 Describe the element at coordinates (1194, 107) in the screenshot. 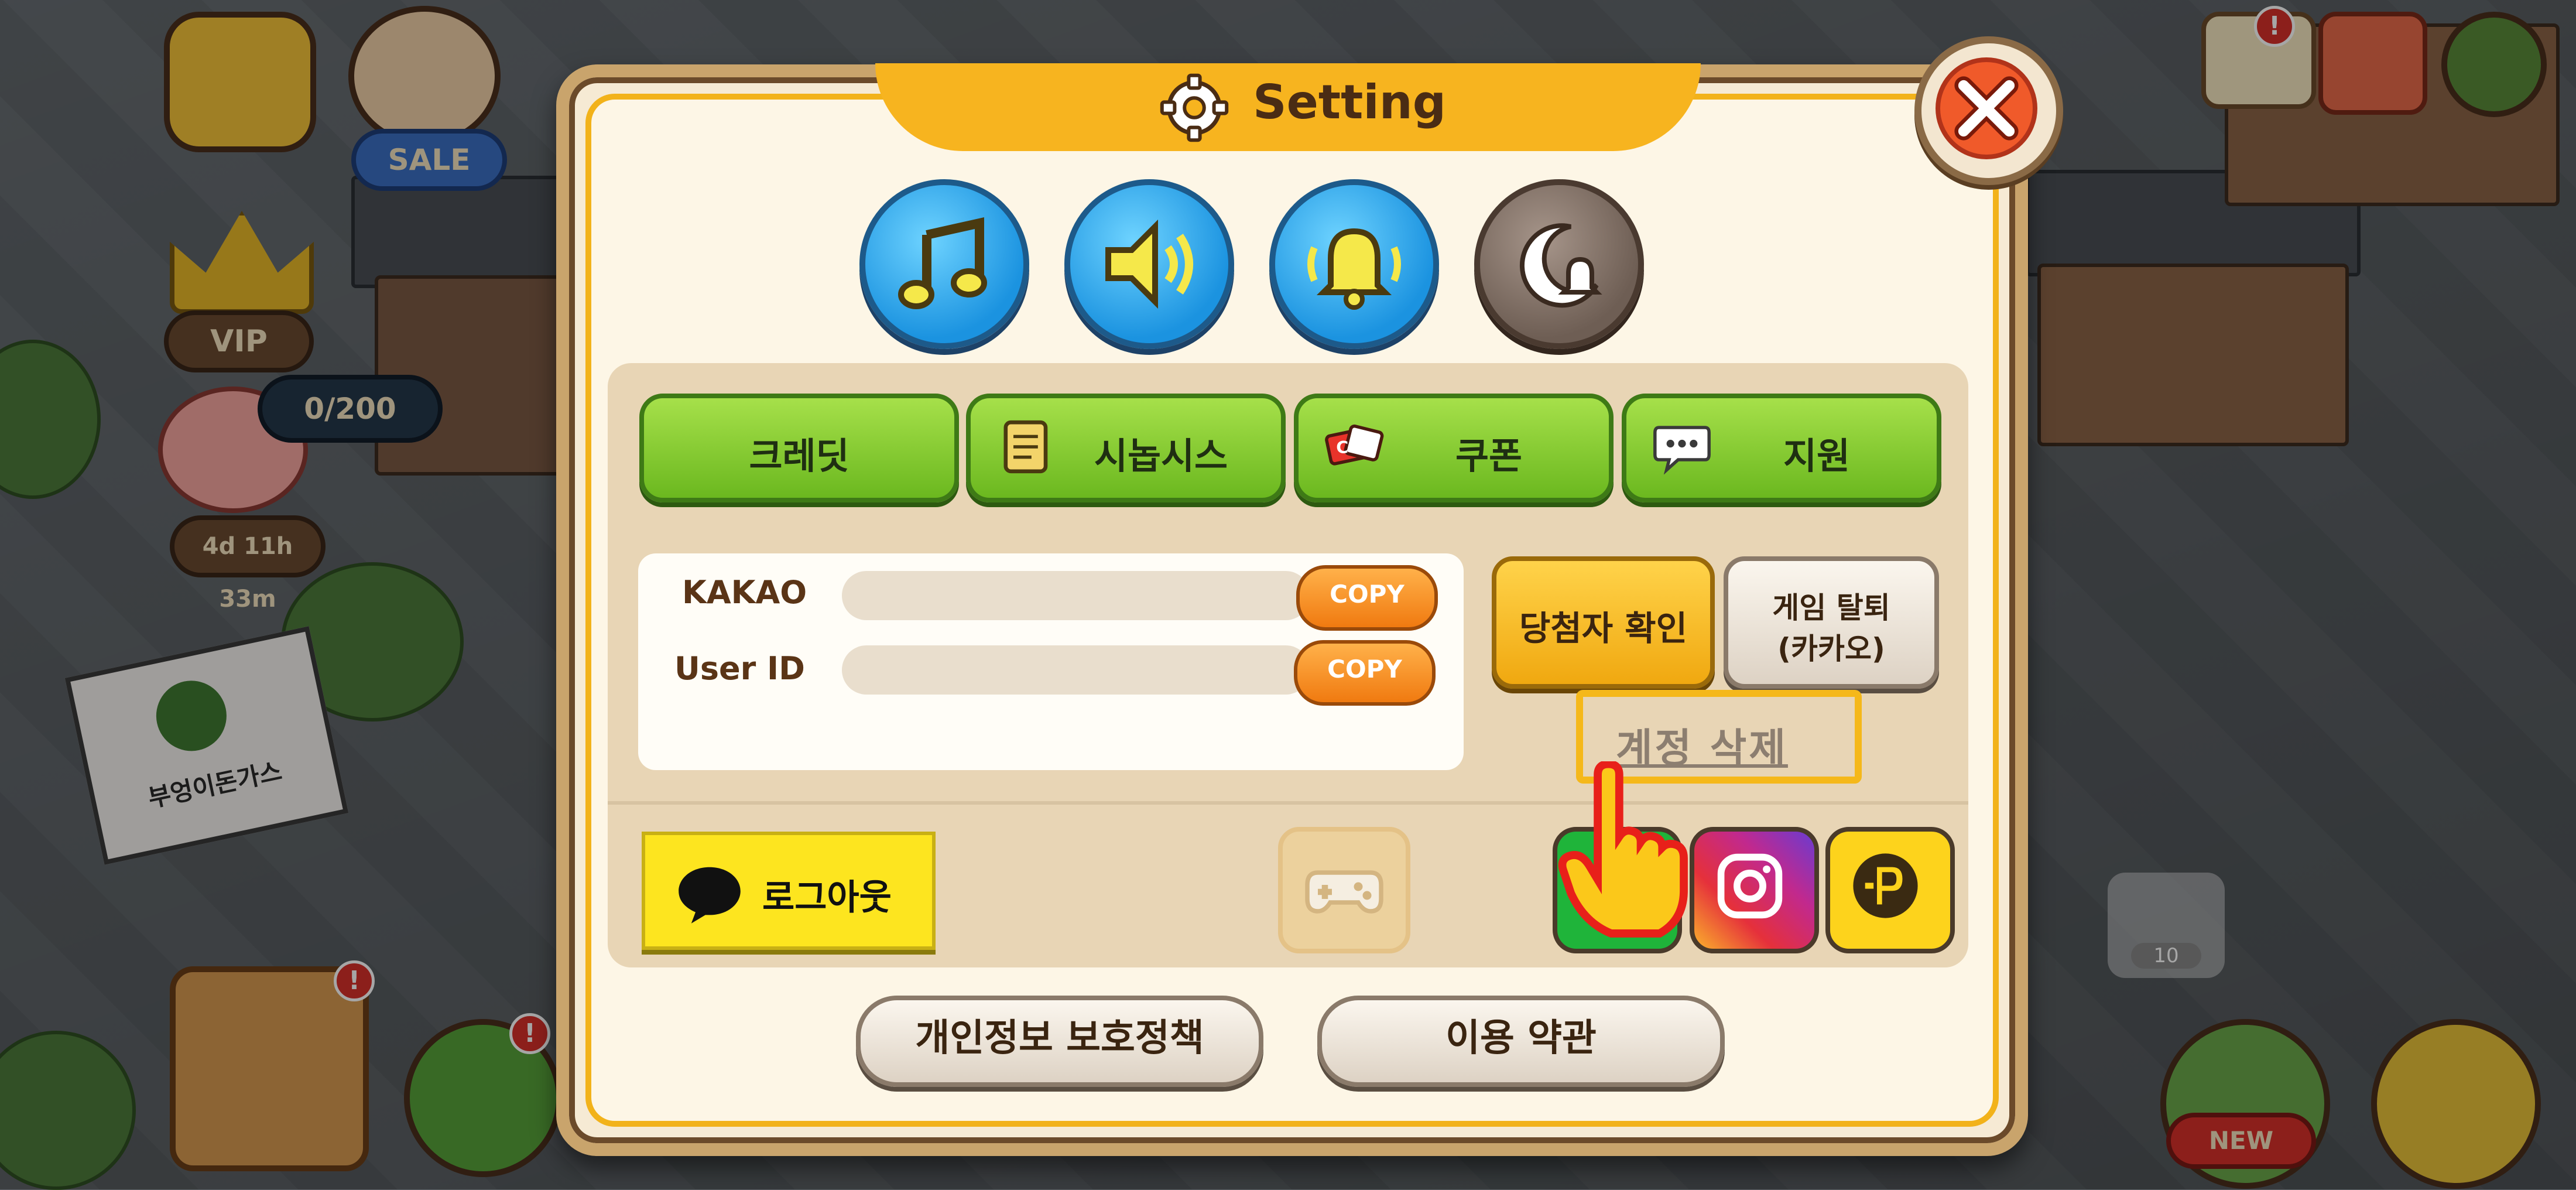

I see `gear-icon` at that location.